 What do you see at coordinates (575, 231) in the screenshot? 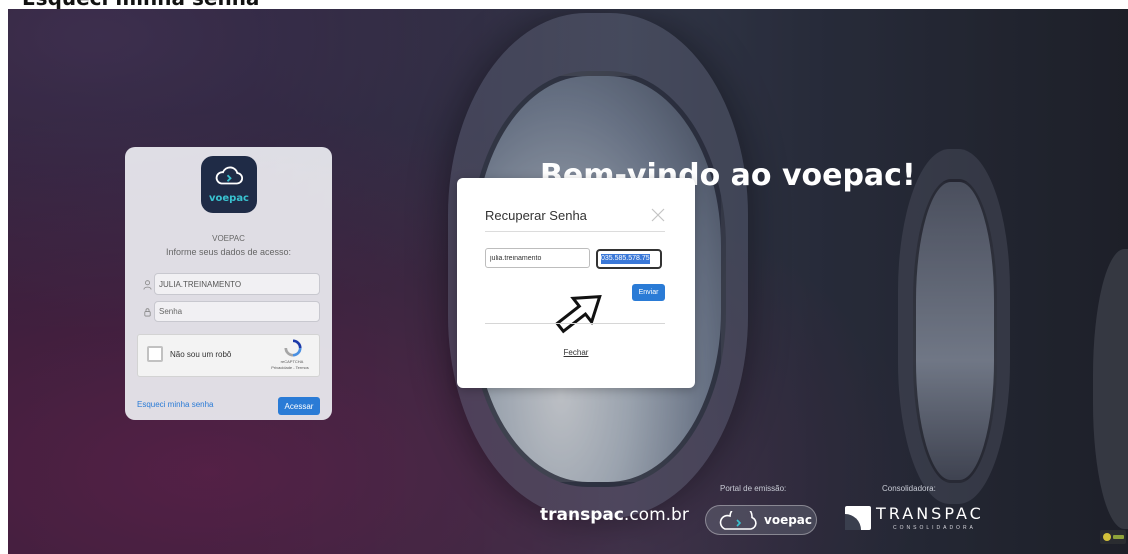
I see `title-divider` at bounding box center [575, 231].